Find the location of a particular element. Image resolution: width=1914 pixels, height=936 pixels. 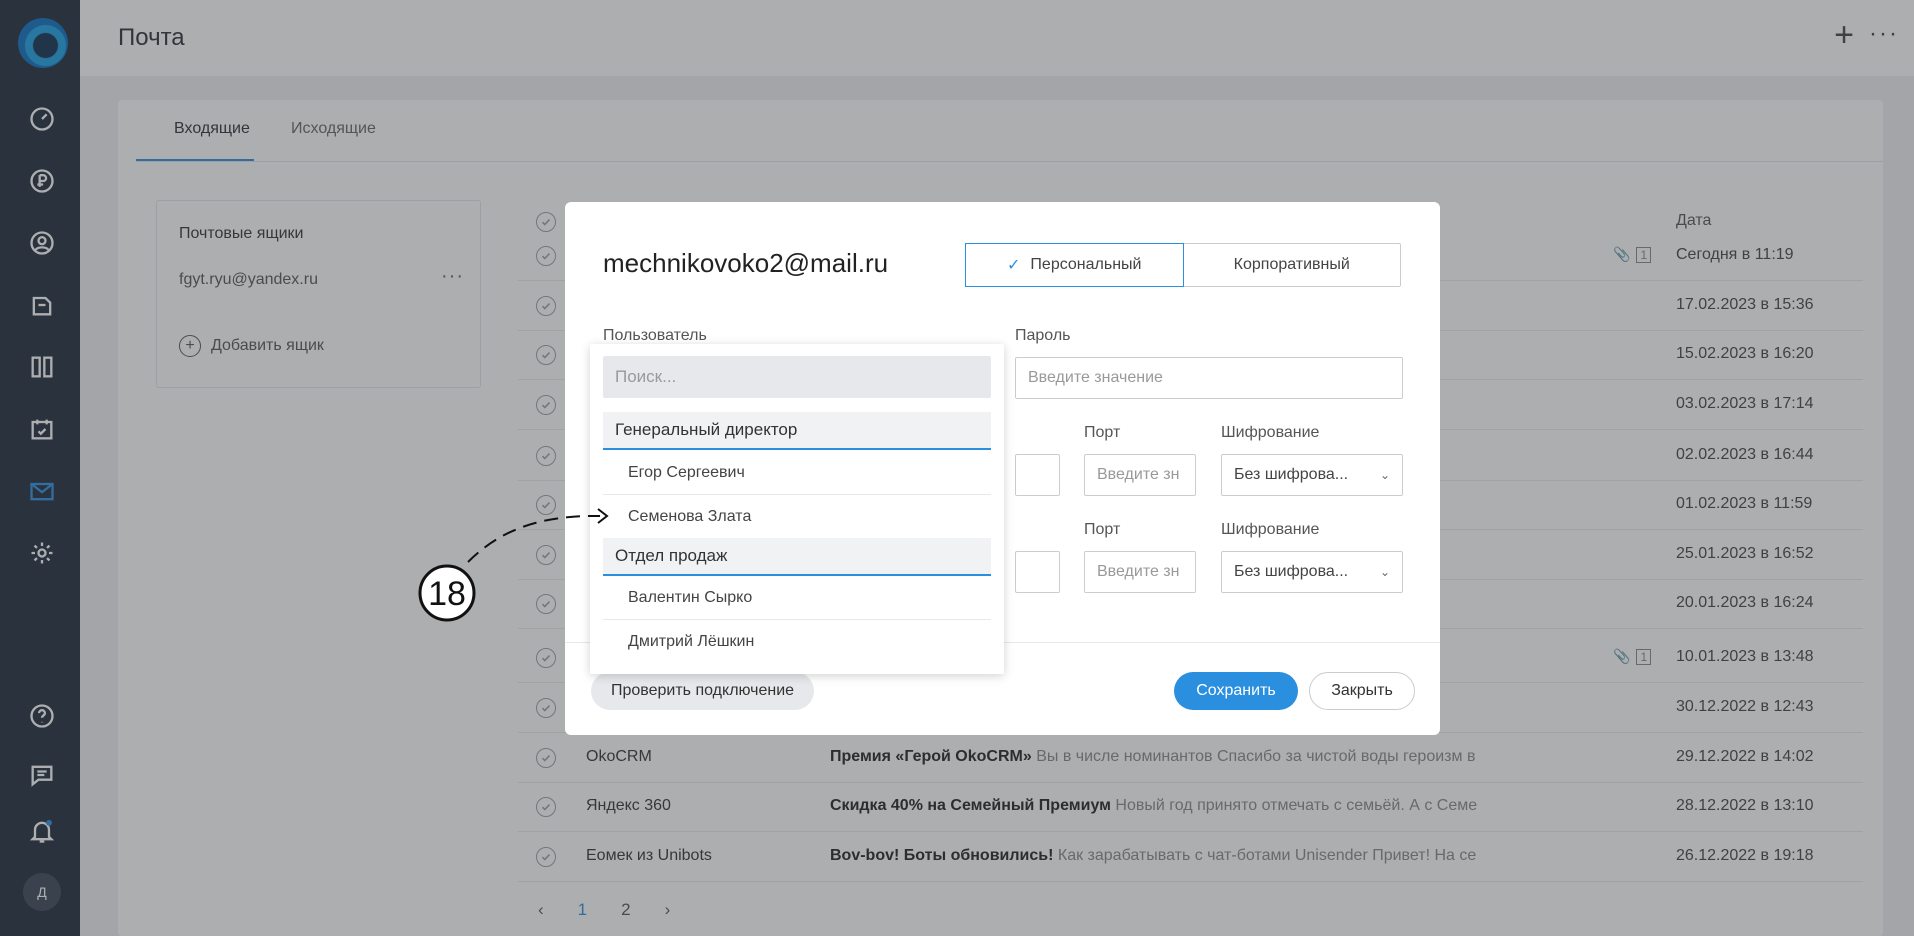

callout-annotation: 18 is located at coordinates (513, 565).